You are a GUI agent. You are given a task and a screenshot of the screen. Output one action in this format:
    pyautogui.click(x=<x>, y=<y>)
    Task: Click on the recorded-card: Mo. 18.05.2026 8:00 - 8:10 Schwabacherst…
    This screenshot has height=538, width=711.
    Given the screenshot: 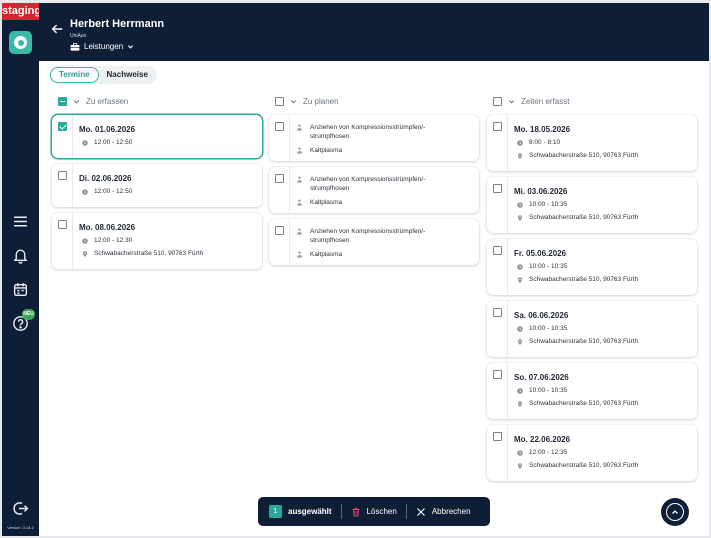 What is the action you would take?
    pyautogui.click(x=592, y=143)
    